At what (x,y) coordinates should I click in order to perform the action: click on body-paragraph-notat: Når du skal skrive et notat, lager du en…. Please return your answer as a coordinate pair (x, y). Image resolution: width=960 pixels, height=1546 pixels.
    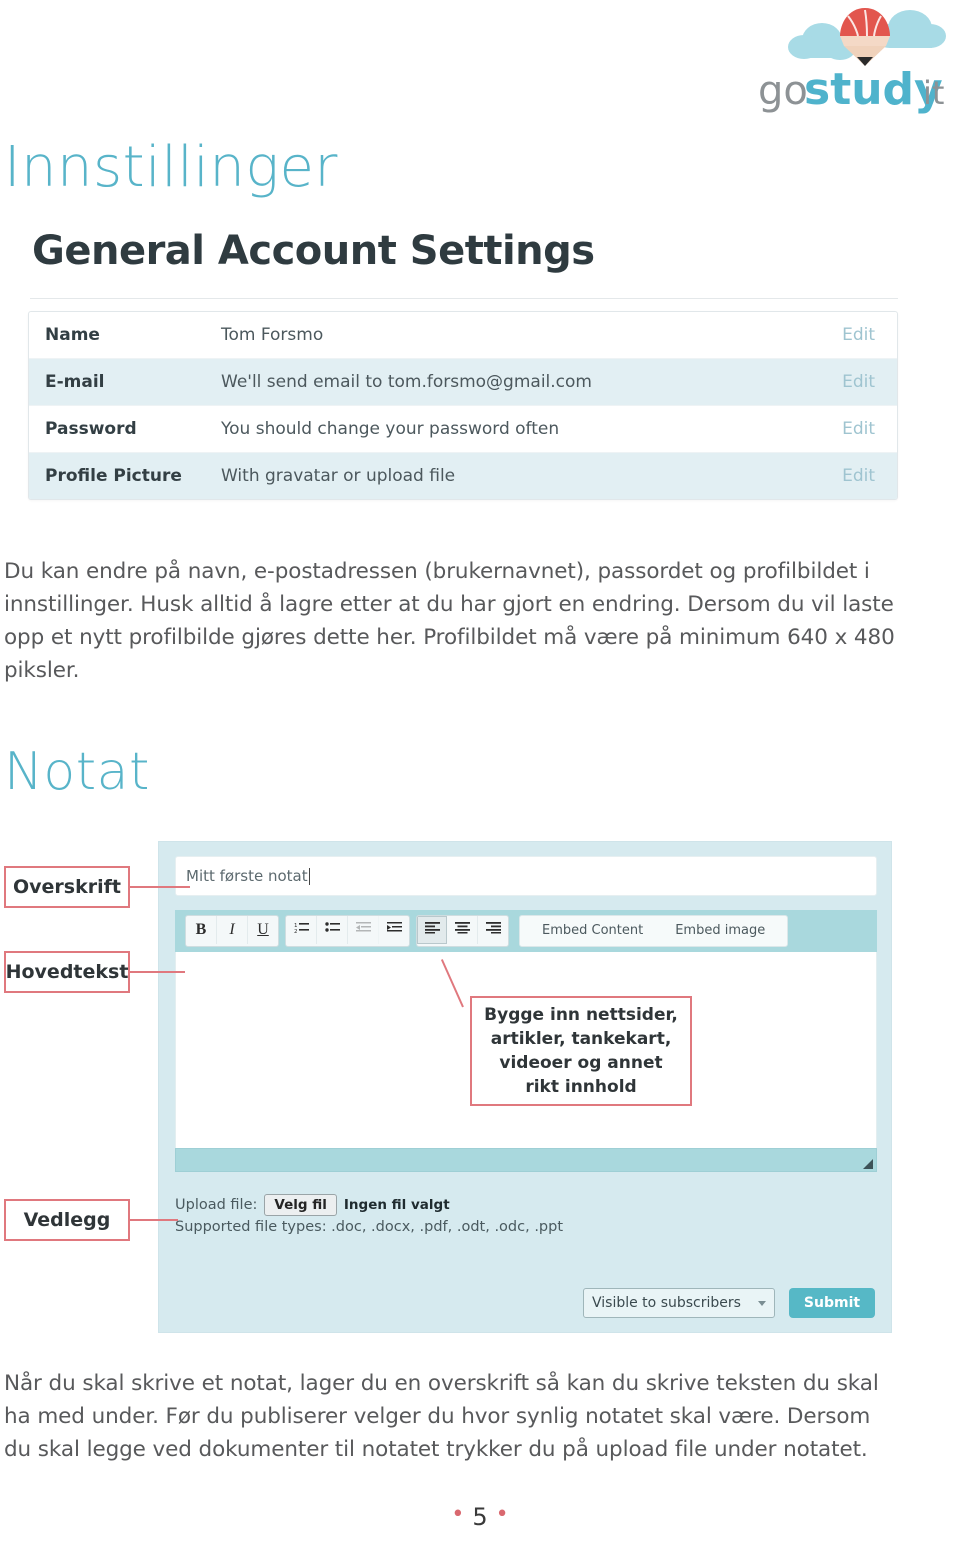
    Looking at the image, I should click on (441, 1416).